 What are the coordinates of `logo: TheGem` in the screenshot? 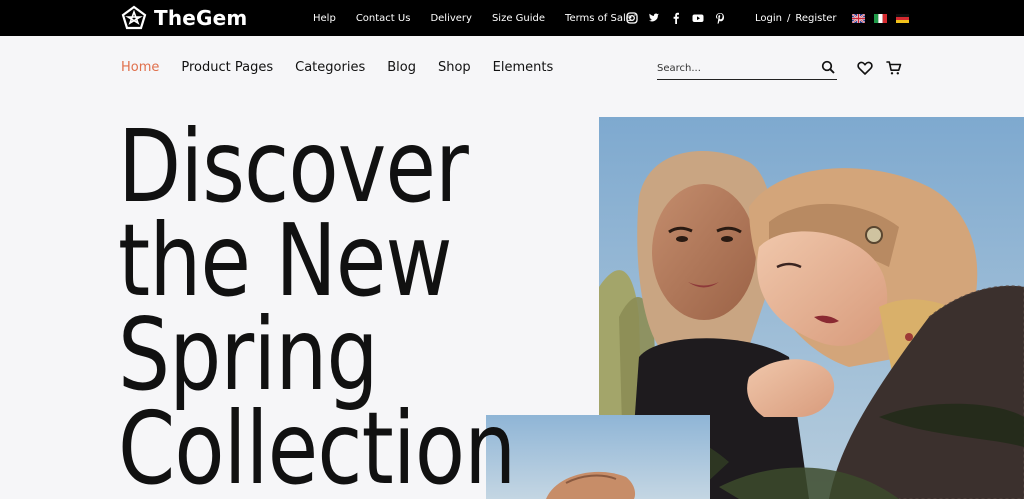 It's located at (184, 18).